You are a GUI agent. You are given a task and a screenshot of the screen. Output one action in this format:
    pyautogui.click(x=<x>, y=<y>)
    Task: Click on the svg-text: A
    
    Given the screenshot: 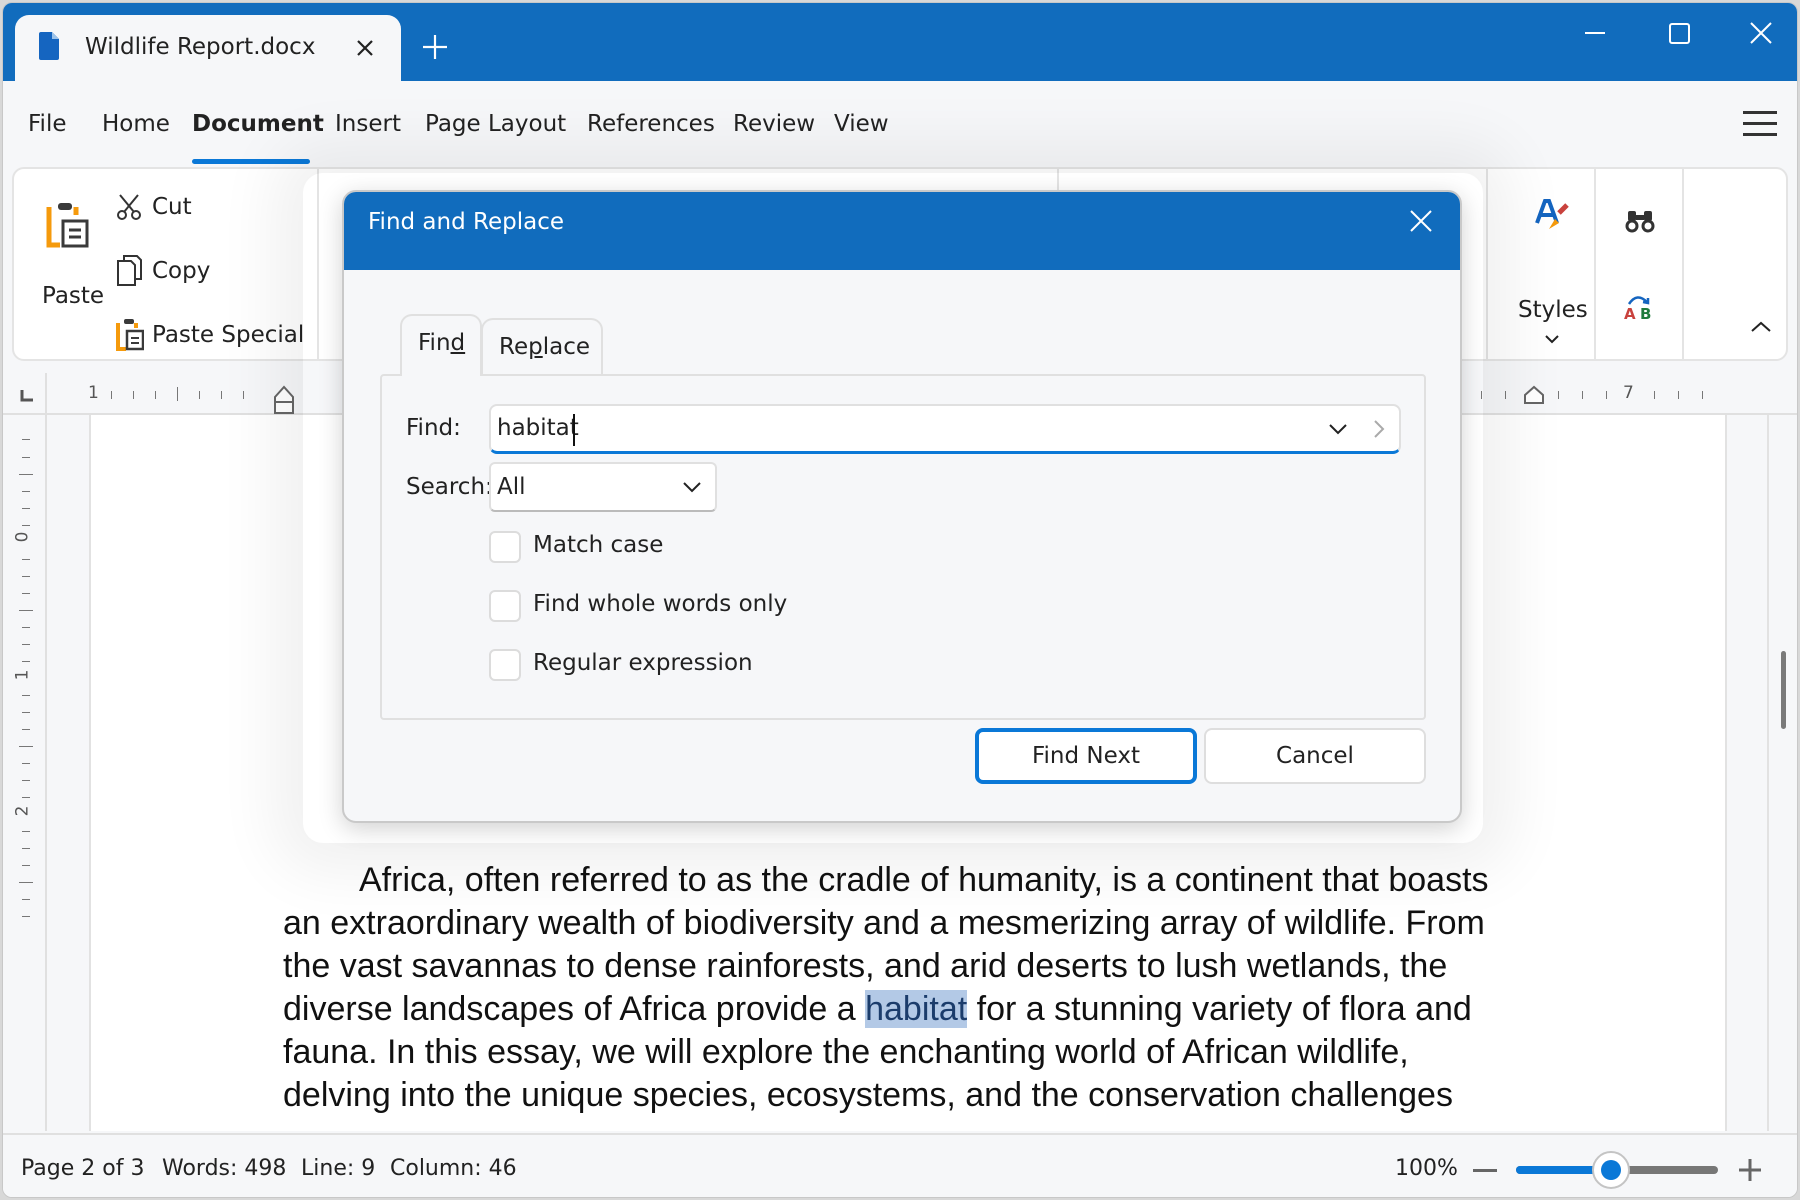 What is the action you would take?
    pyautogui.click(x=1630, y=312)
    